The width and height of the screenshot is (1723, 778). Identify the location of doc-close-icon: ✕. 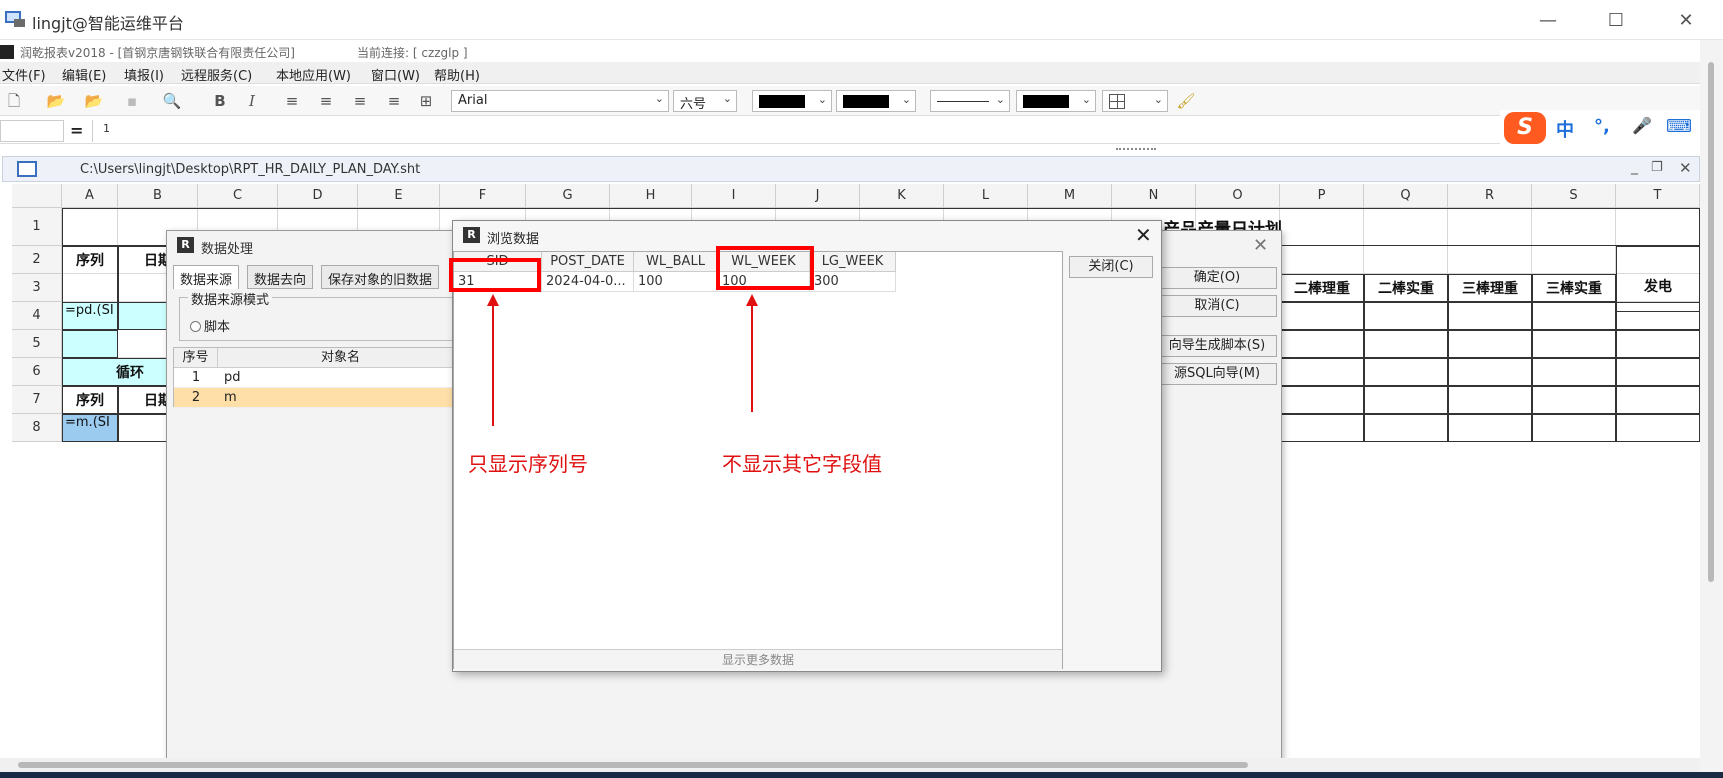
(1685, 168).